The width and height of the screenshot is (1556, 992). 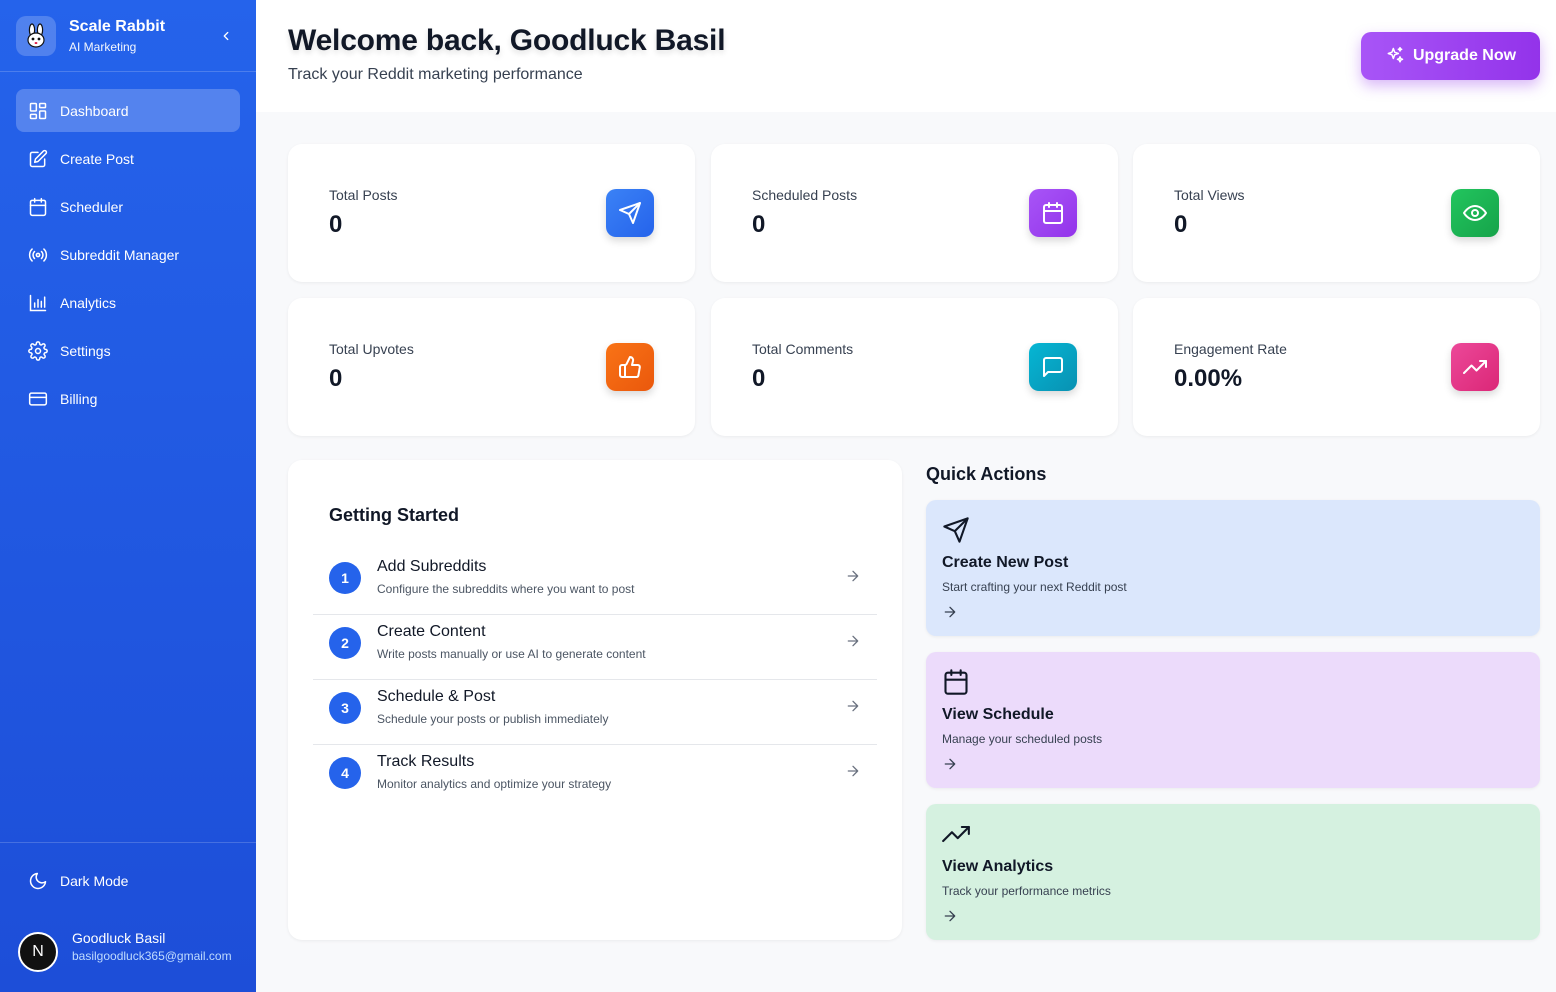 What do you see at coordinates (1336, 367) in the screenshot?
I see `stat-card-engagement-rate: Engagement Rate 0.00%` at bounding box center [1336, 367].